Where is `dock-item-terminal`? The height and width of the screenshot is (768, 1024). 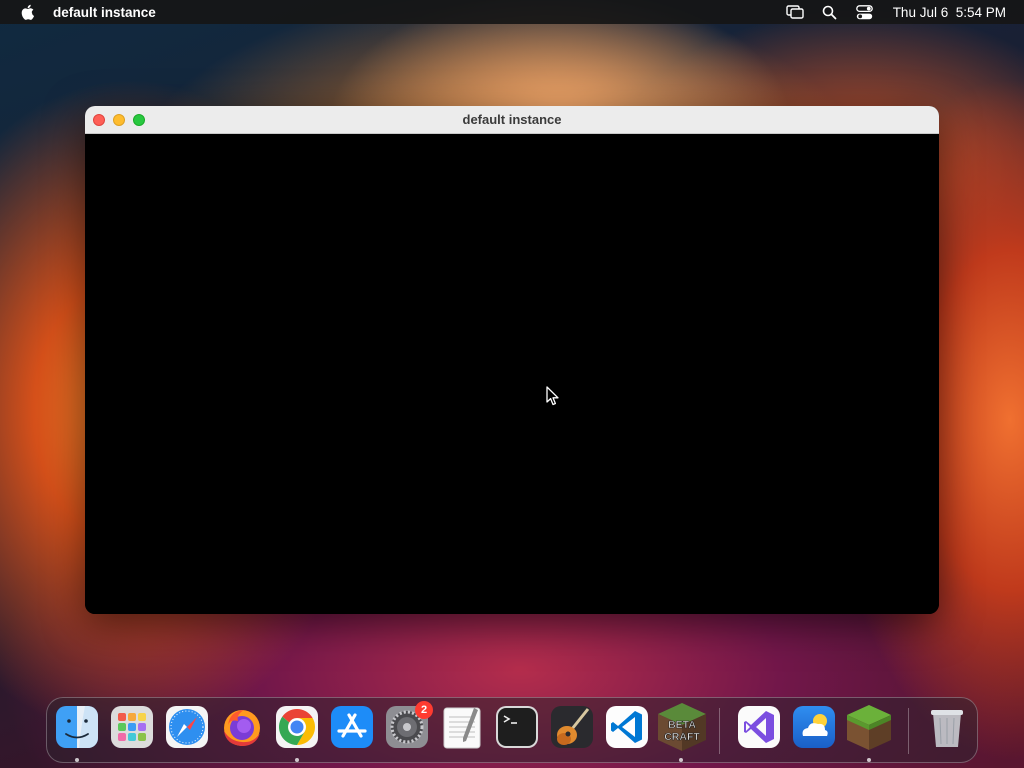
dock-item-terminal is located at coordinates (517, 727).